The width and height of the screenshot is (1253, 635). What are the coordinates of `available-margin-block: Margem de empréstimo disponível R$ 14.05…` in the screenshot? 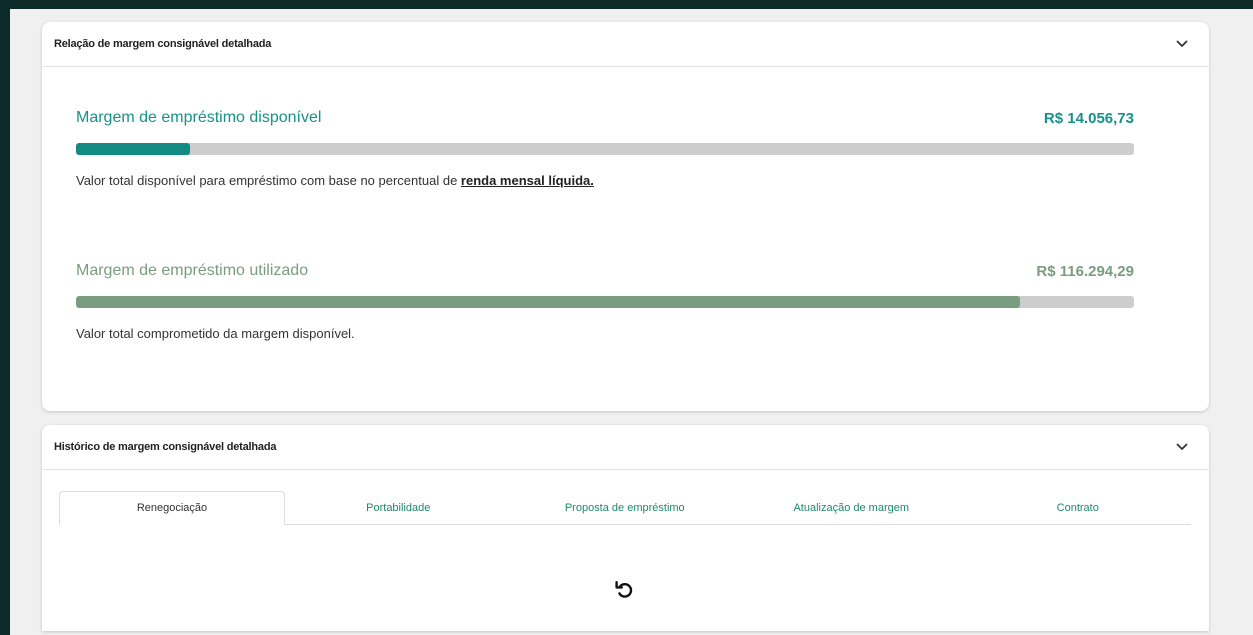 It's located at (605, 147).